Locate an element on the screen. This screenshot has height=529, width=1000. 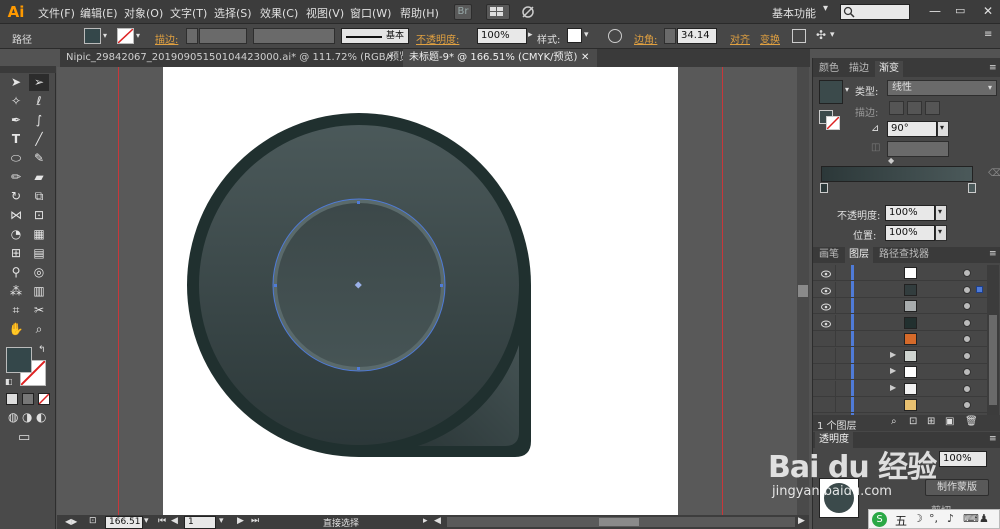
ime-moon-icon: ☽ is located at coordinates (918, 518).